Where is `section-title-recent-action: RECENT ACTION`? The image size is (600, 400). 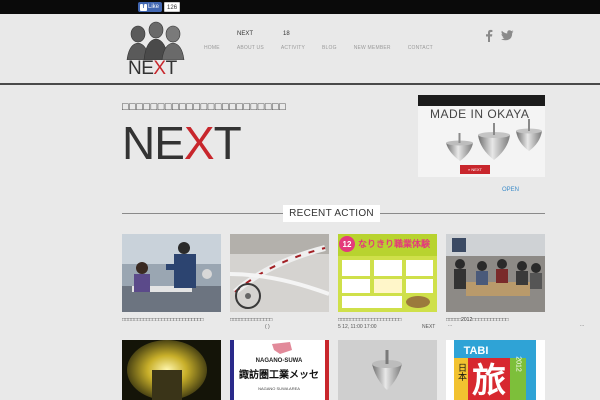
section-title-recent-action: RECENT ACTION is located at coordinates (331, 213).